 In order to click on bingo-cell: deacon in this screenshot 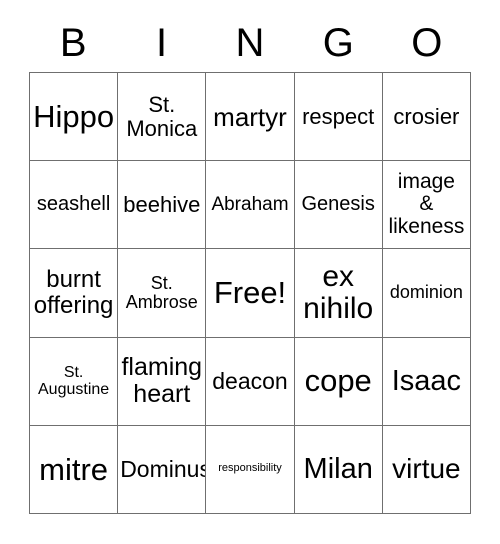, I will do `click(250, 381)`.